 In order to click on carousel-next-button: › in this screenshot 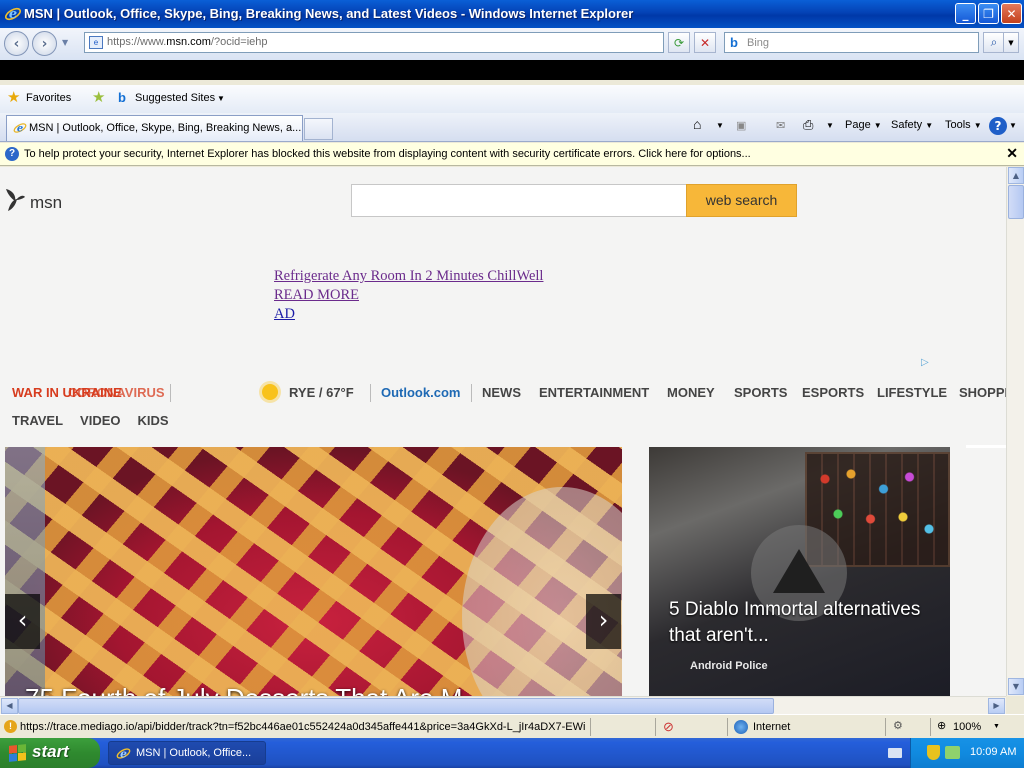, I will do `click(603, 621)`.